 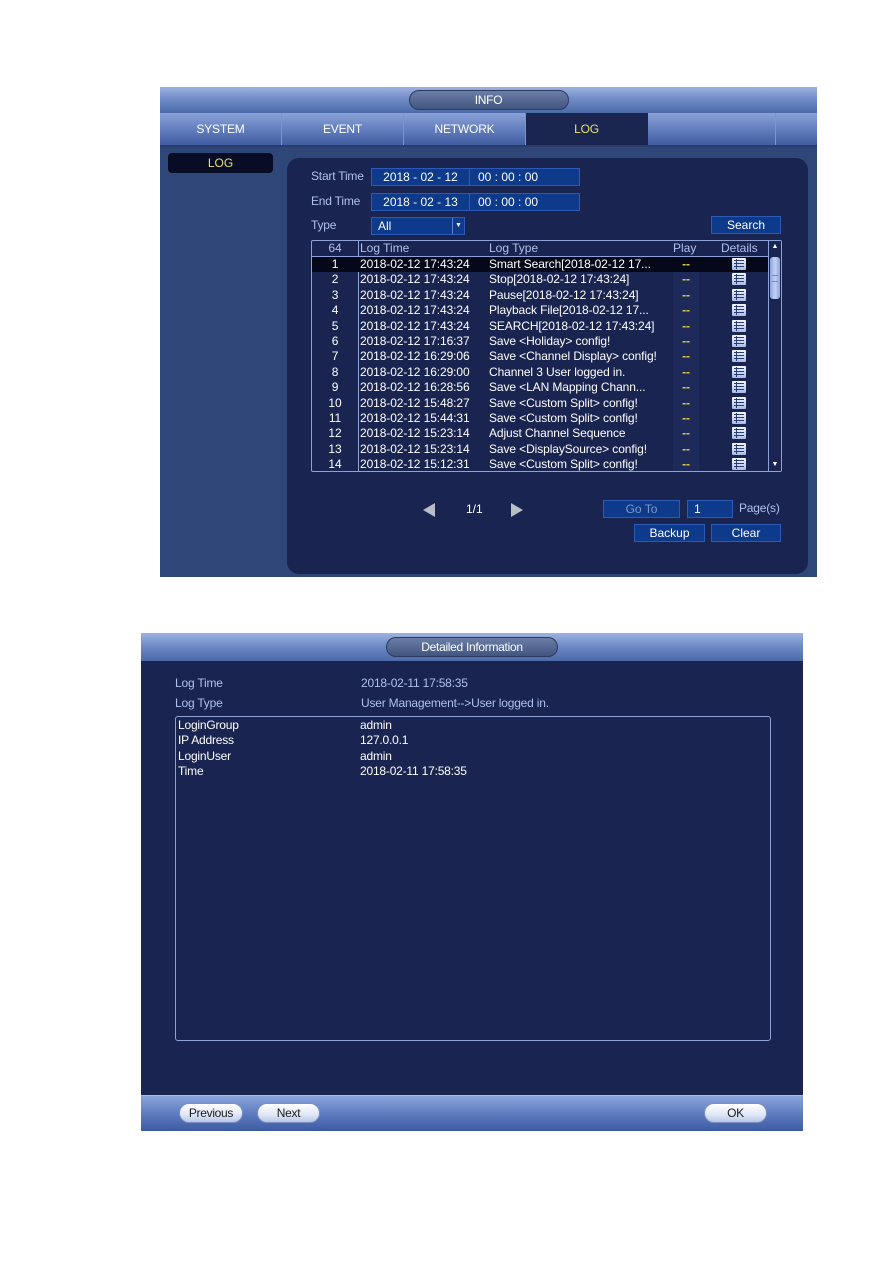 I want to click on start-time-field: 2018 - 02 - 12 00 : 00 : 00, so click(x=475, y=177).